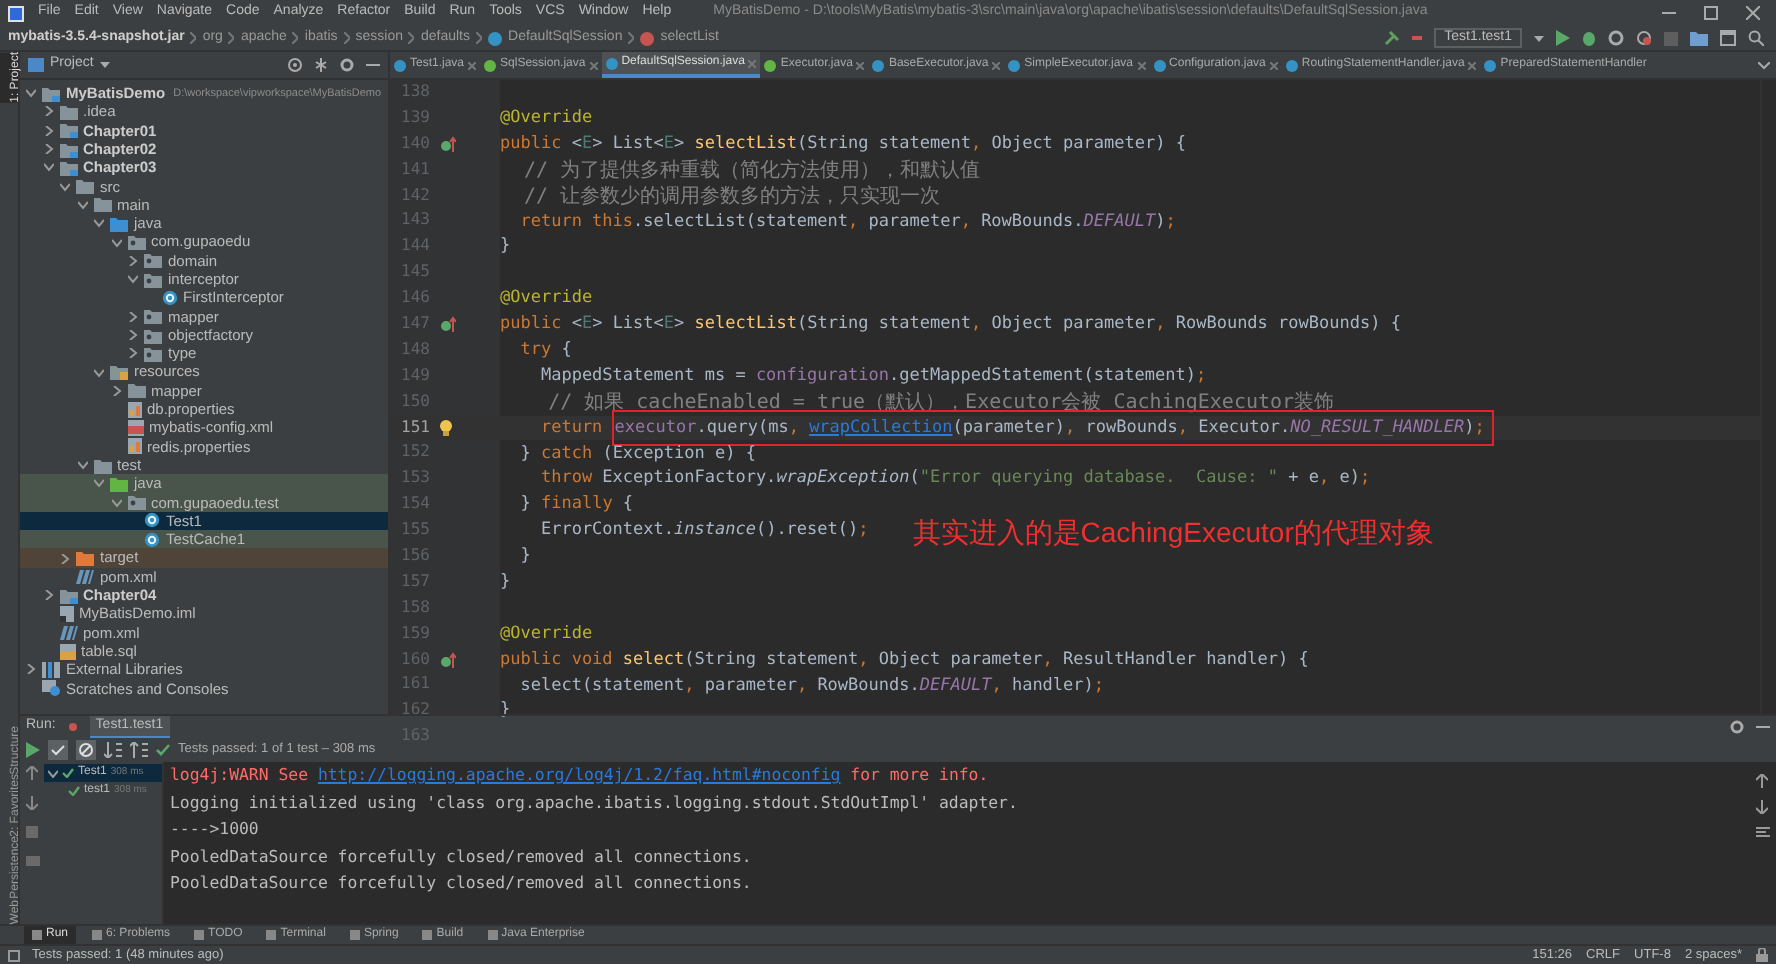  Describe the element at coordinates (1644, 38) in the screenshot. I see `profile-icon` at that location.